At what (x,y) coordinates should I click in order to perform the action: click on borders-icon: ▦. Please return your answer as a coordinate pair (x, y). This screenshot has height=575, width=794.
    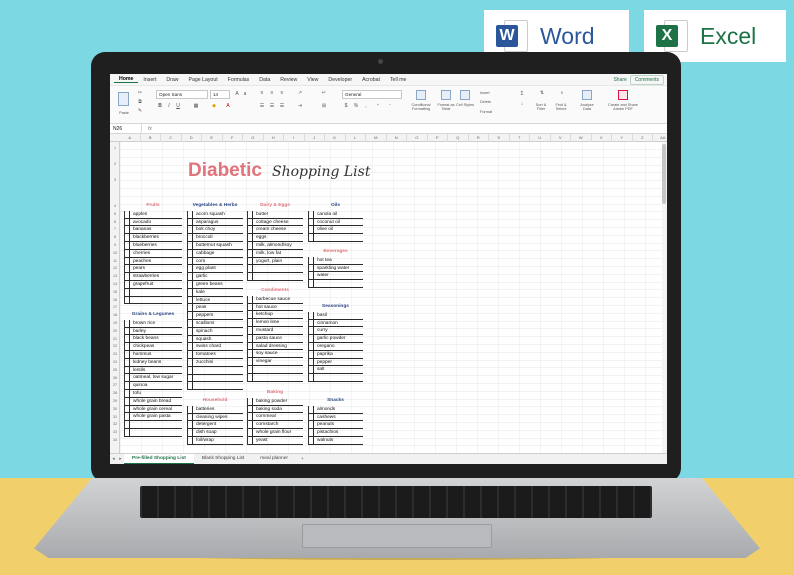
    Looking at the image, I should click on (196, 106).